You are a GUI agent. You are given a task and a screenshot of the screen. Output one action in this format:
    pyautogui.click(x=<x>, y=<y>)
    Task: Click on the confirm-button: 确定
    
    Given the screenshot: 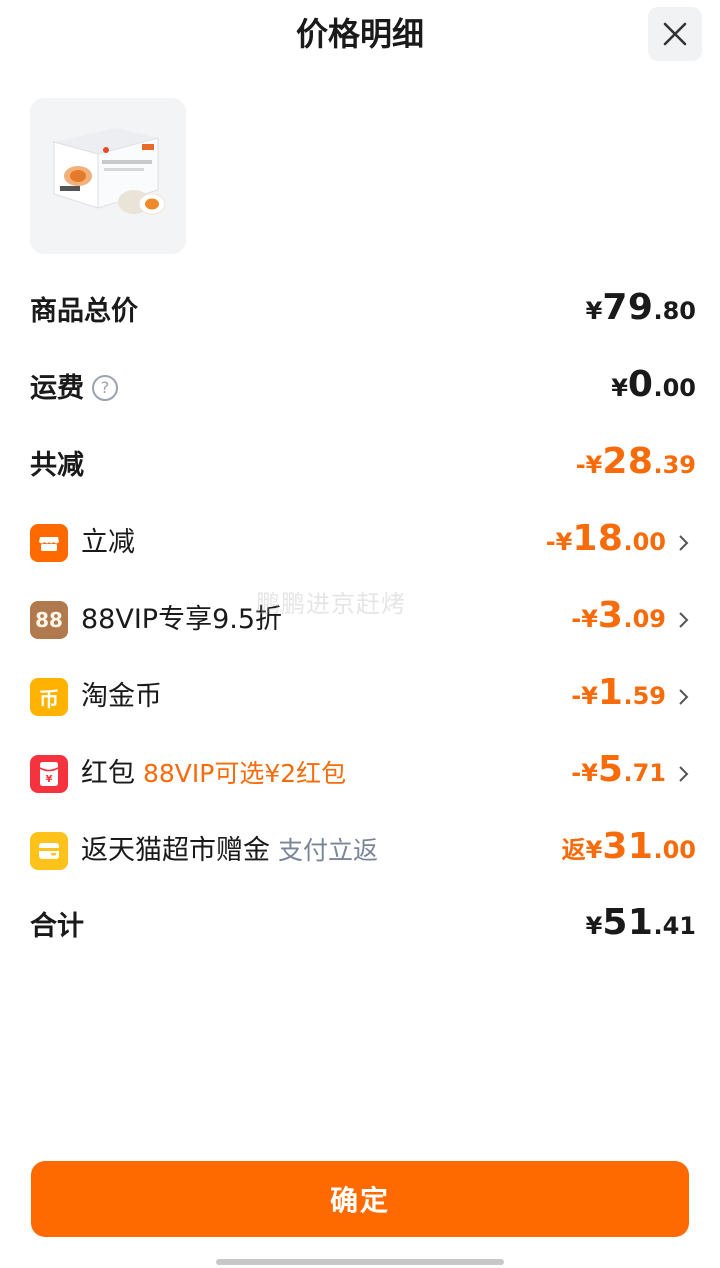 What is the action you would take?
    pyautogui.click(x=360, y=1199)
    